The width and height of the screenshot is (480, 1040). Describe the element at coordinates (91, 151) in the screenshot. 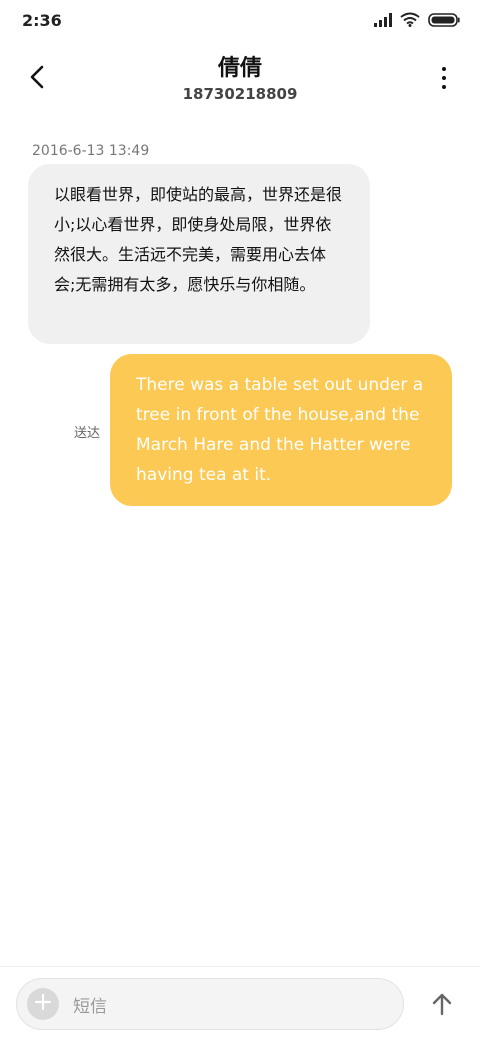

I see `message-timestamp: 2016-6-13 13:49` at that location.